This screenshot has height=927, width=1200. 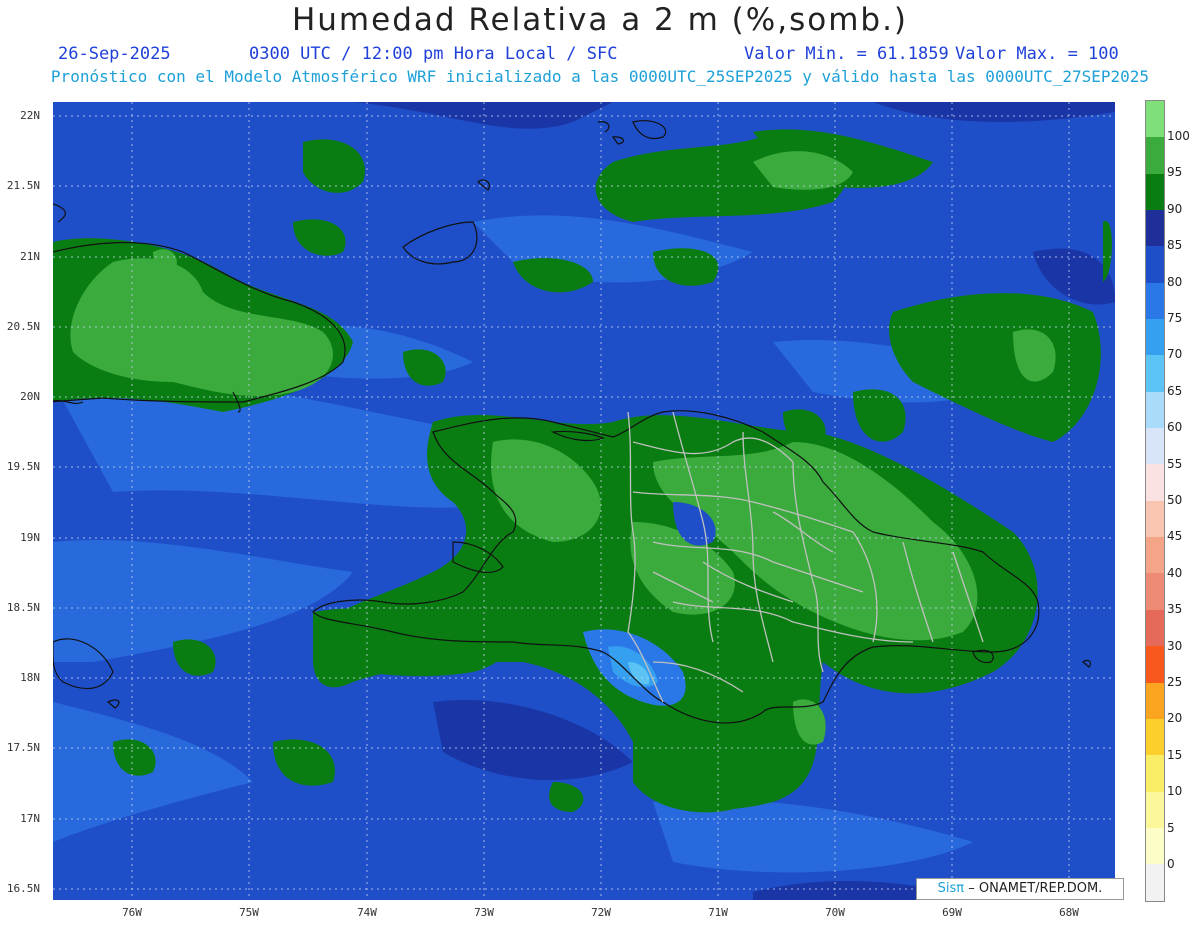 What do you see at coordinates (30, 396) in the screenshot?
I see `lat-label: 20N` at bounding box center [30, 396].